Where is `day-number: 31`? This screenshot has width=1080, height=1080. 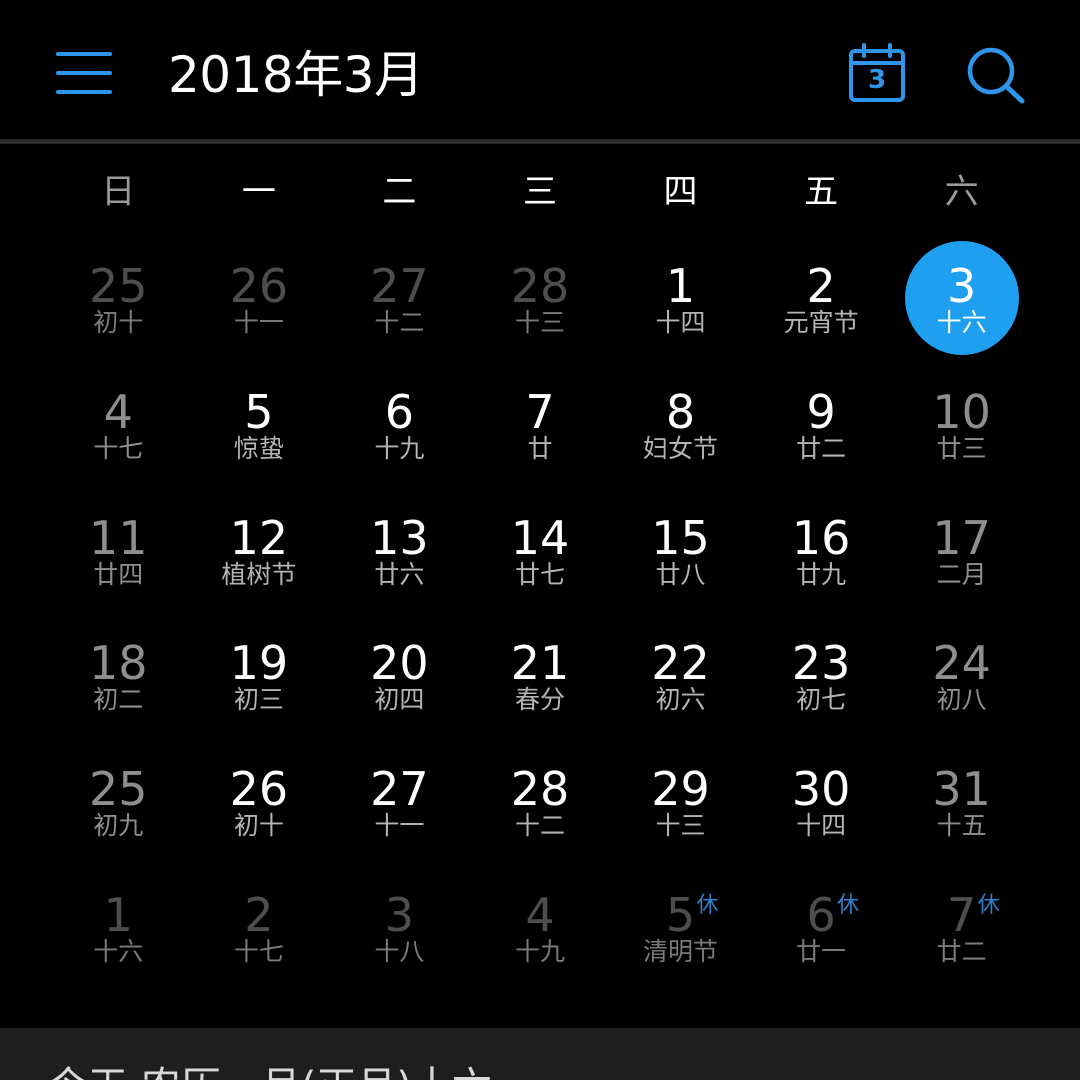 day-number: 31 is located at coordinates (961, 789).